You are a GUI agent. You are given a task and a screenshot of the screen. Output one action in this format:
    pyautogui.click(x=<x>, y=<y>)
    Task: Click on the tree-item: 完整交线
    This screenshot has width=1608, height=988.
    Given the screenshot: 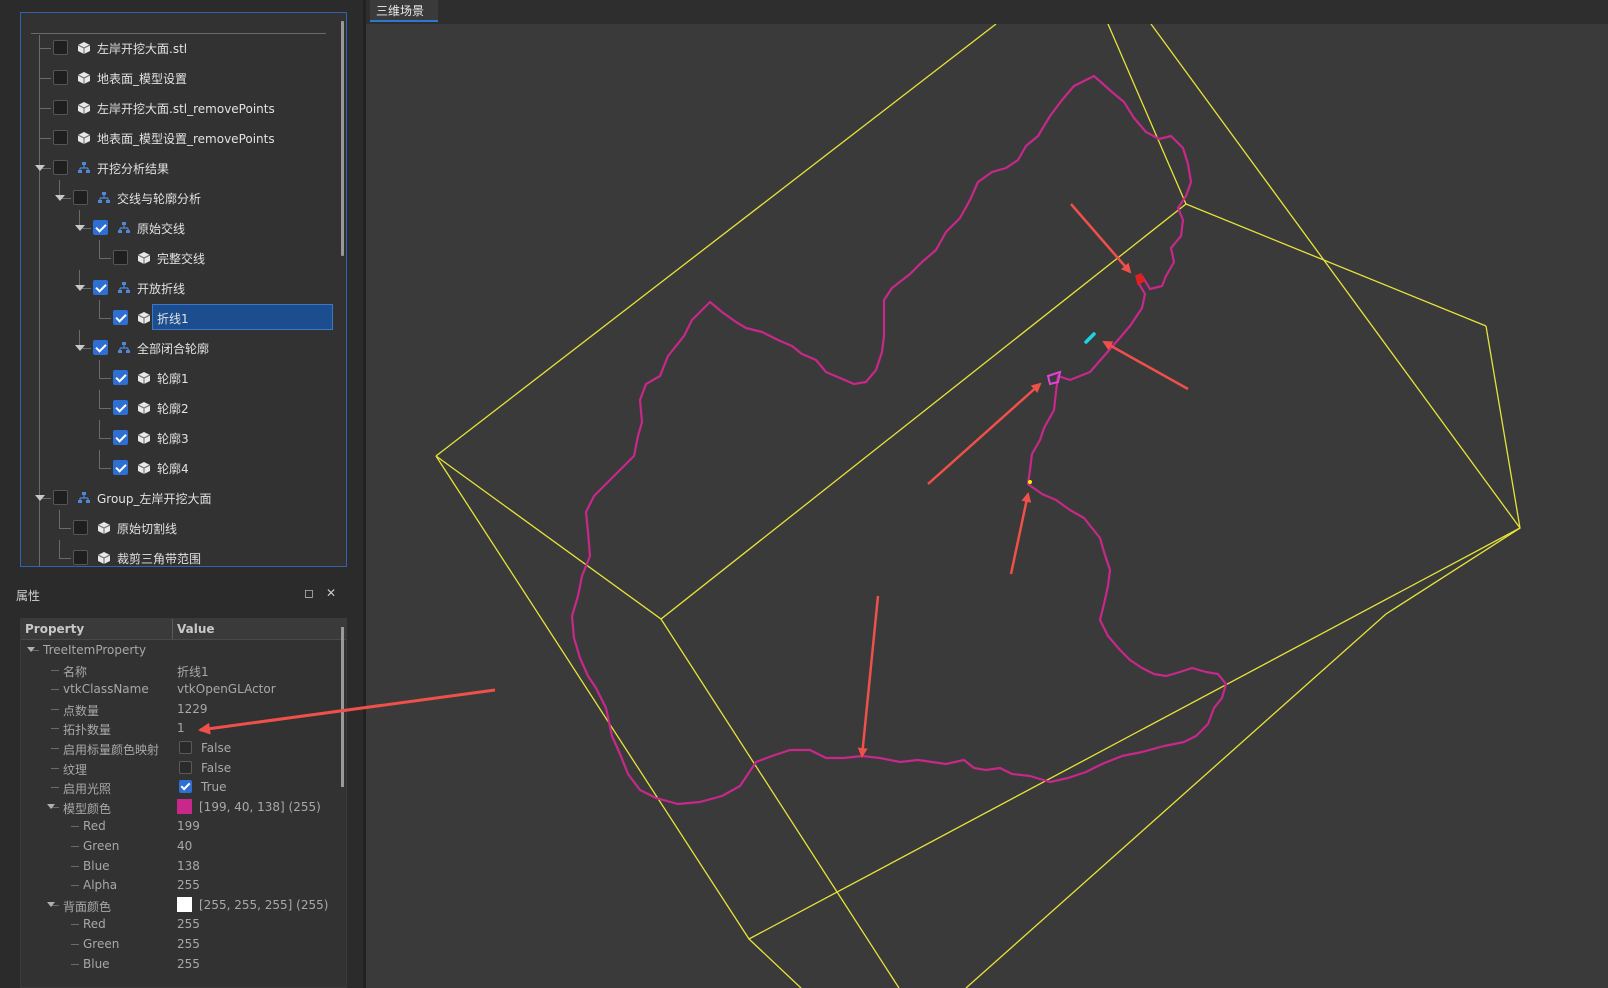 What is the action you would take?
    pyautogui.click(x=179, y=255)
    